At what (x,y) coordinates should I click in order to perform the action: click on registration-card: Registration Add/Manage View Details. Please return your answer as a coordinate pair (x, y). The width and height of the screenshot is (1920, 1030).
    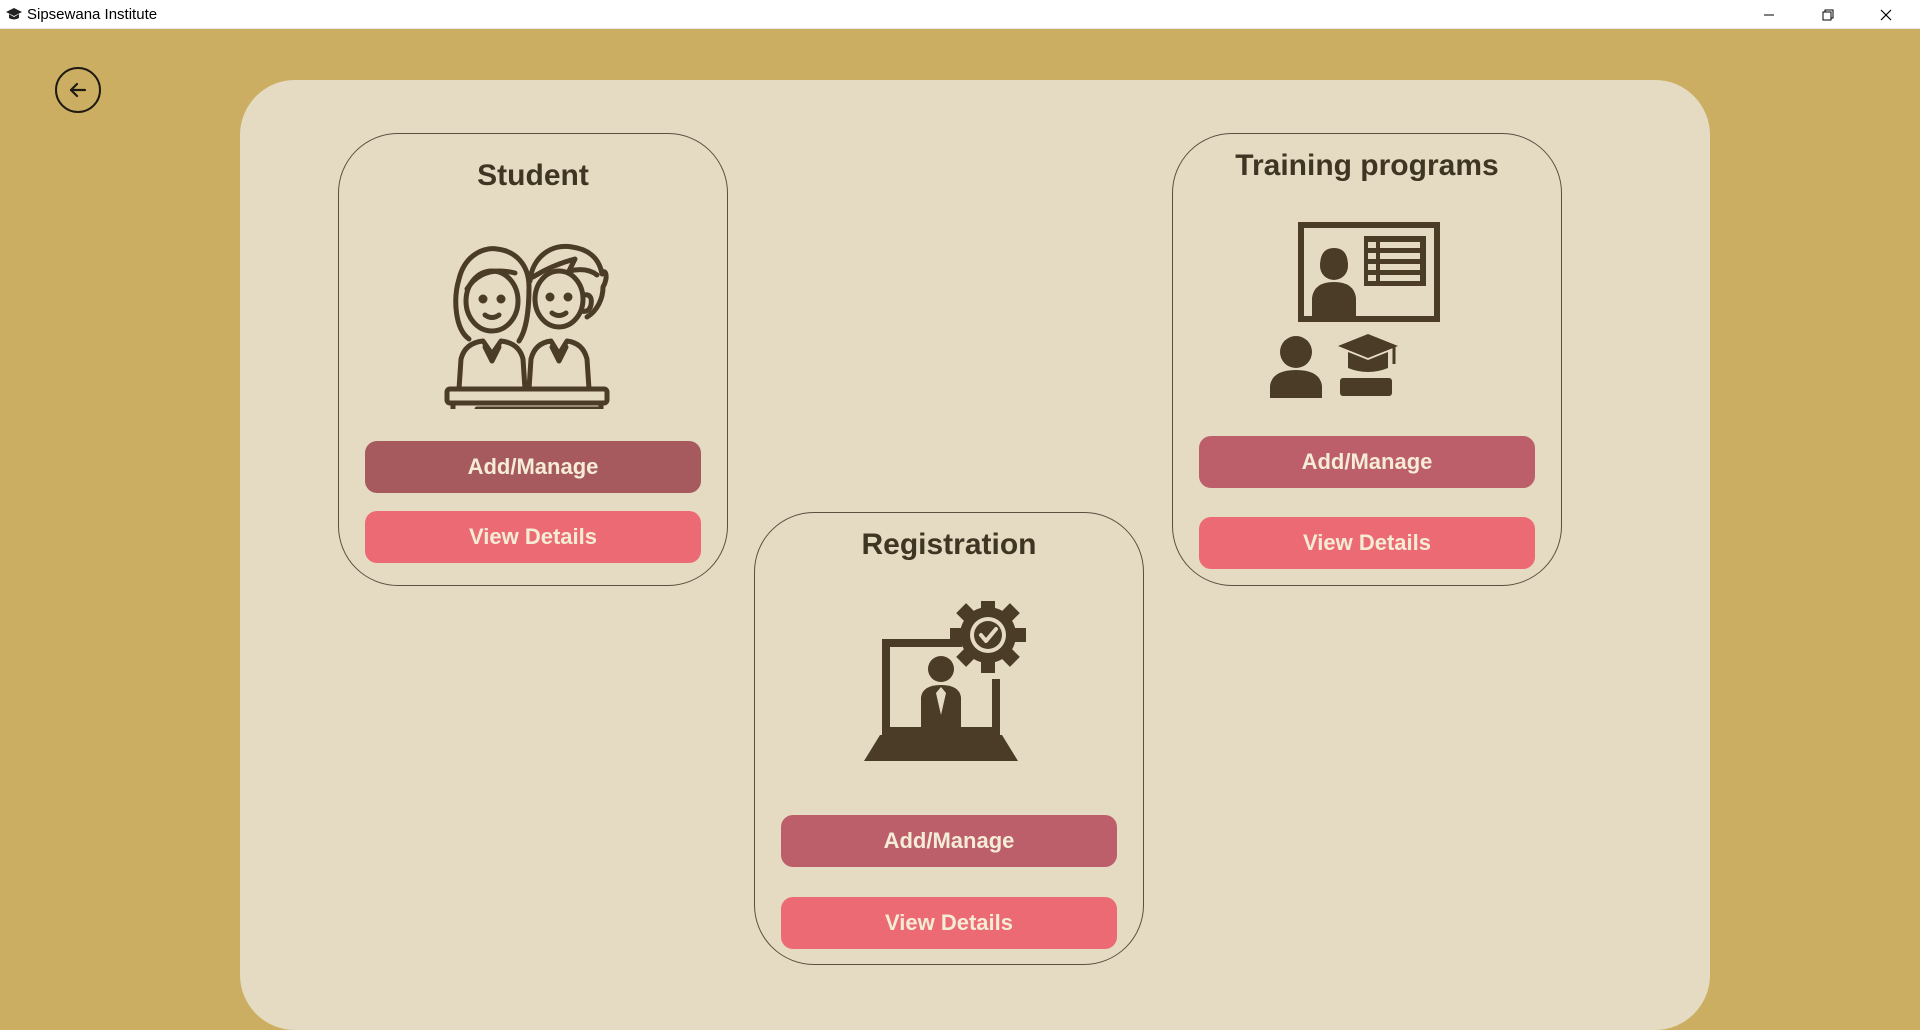
    Looking at the image, I should click on (949, 738).